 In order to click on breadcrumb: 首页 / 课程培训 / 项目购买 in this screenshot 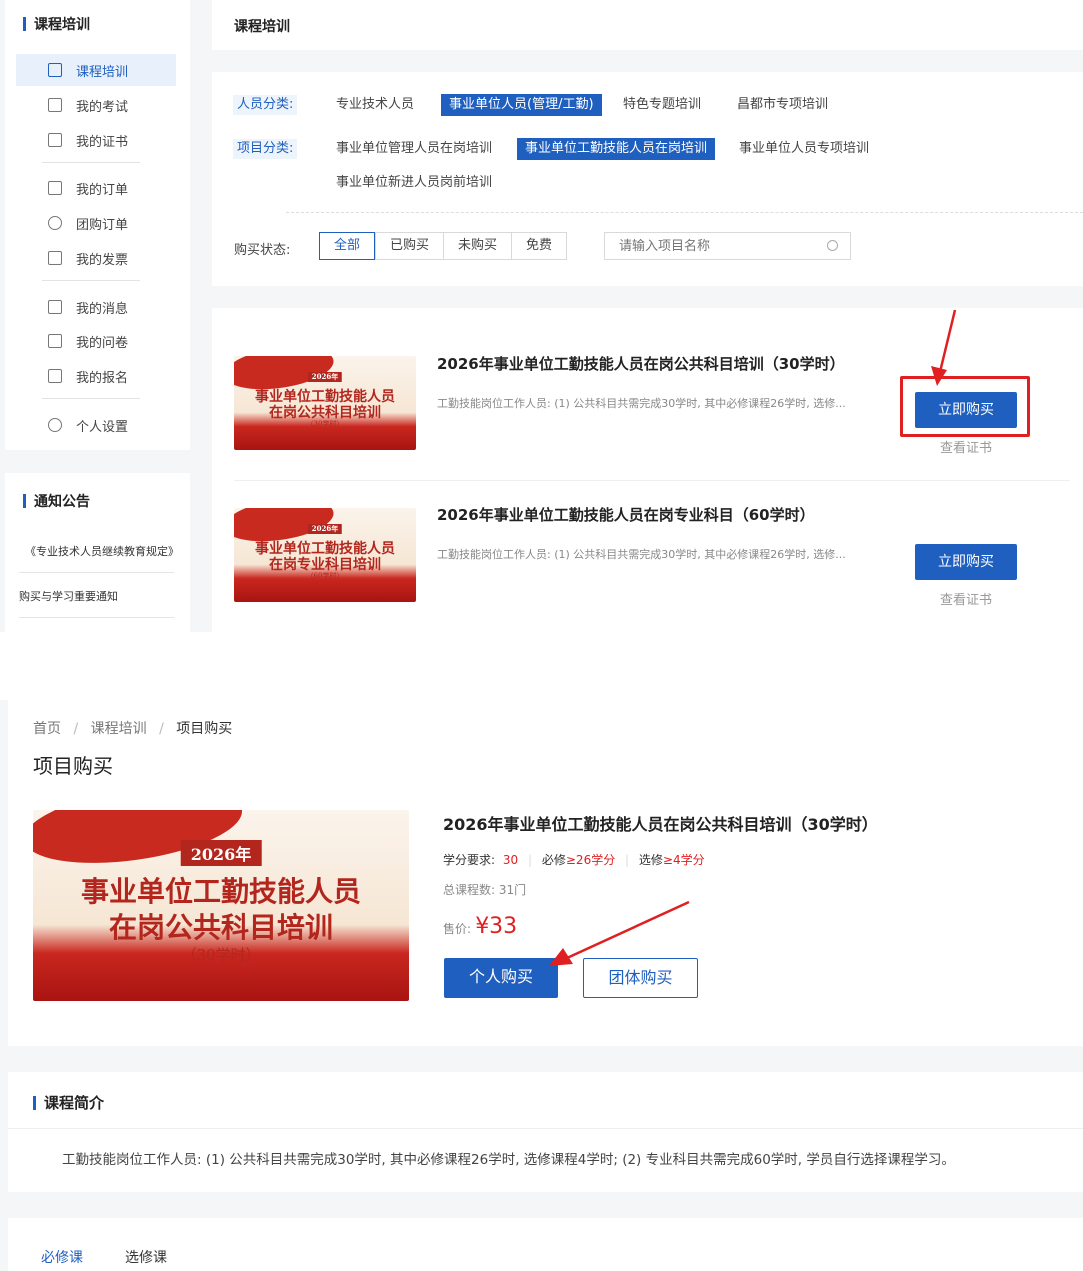, I will do `click(133, 729)`.